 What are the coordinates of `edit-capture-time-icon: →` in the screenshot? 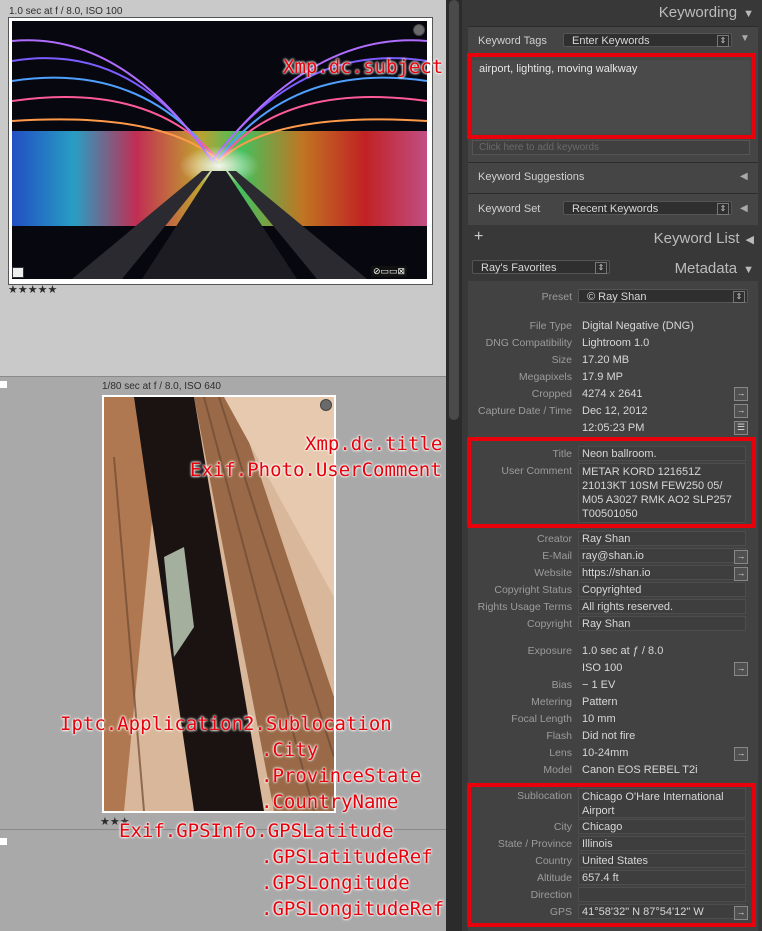 It's located at (741, 411).